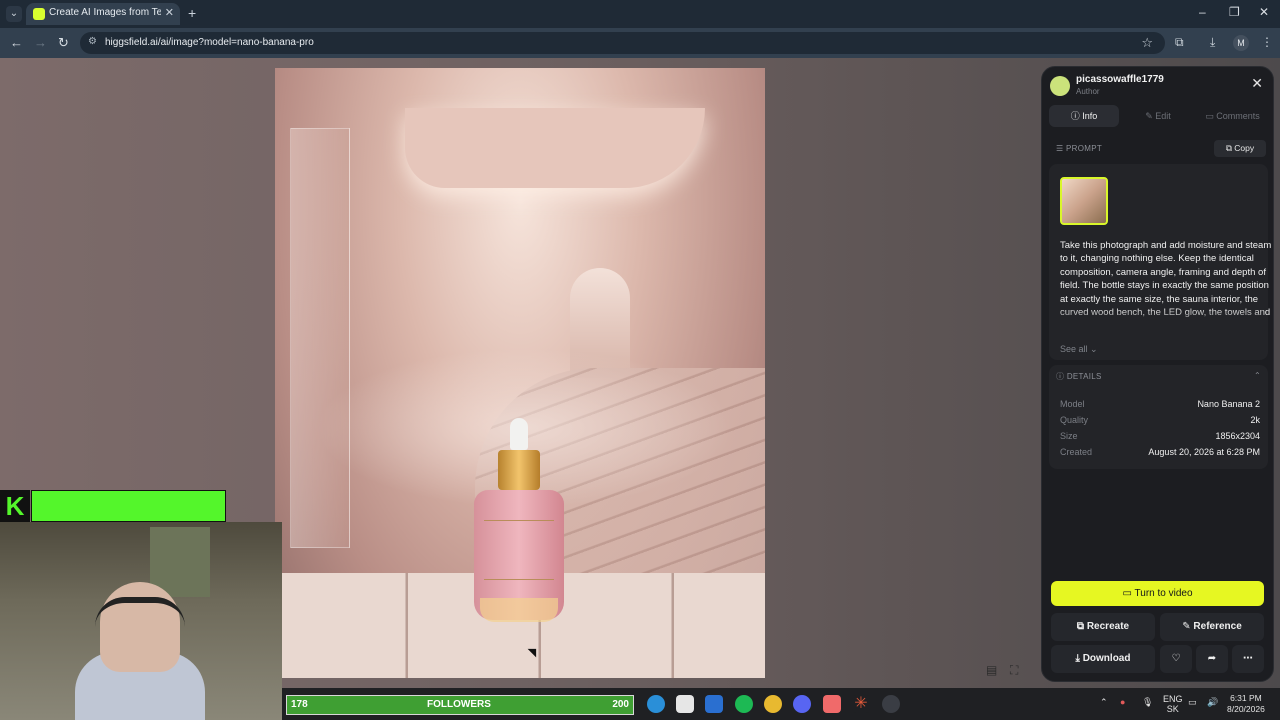 The image size is (1280, 720). Describe the element at coordinates (1172, 709) in the screenshot. I see `lang-bottom: SK` at that location.